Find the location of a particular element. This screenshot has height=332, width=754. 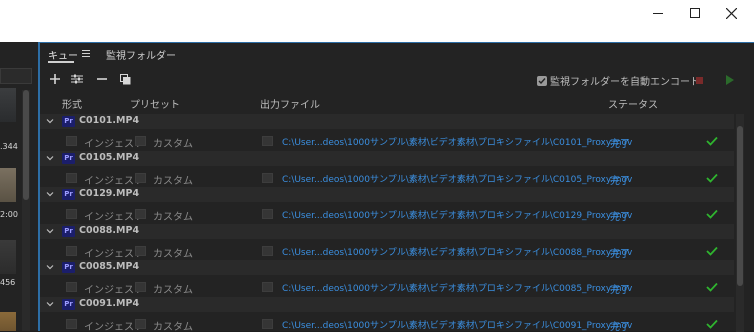

tab-watch-folders: 監視フォルダー is located at coordinates (141, 54).